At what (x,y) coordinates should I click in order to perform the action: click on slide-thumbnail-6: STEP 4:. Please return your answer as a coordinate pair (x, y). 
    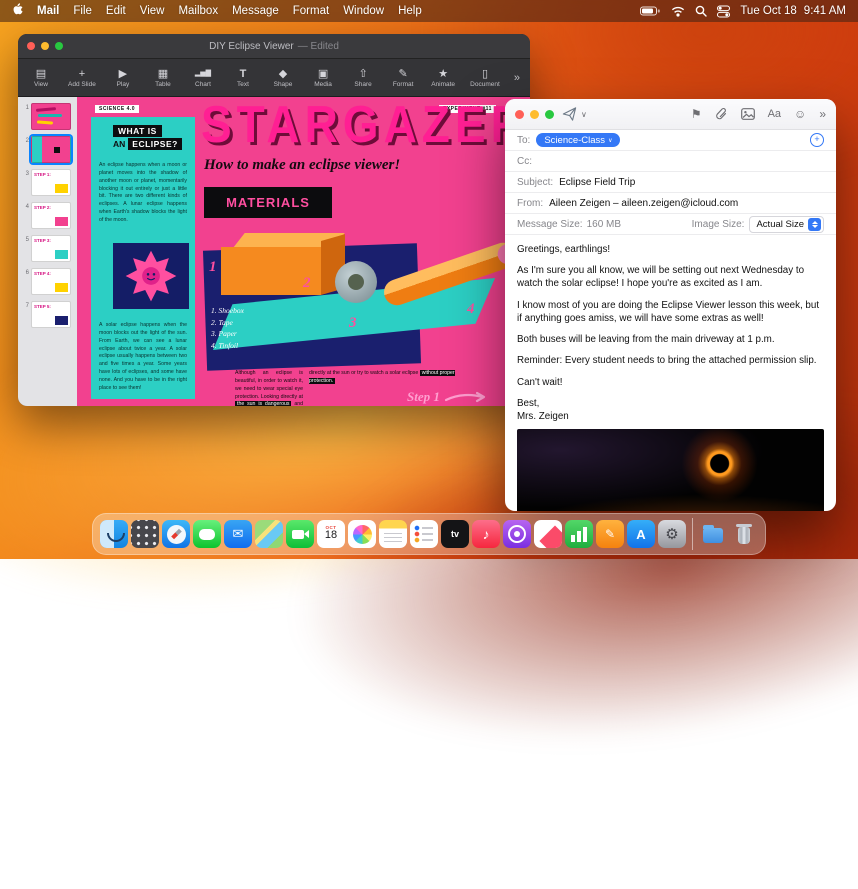
    Looking at the image, I should click on (51, 281).